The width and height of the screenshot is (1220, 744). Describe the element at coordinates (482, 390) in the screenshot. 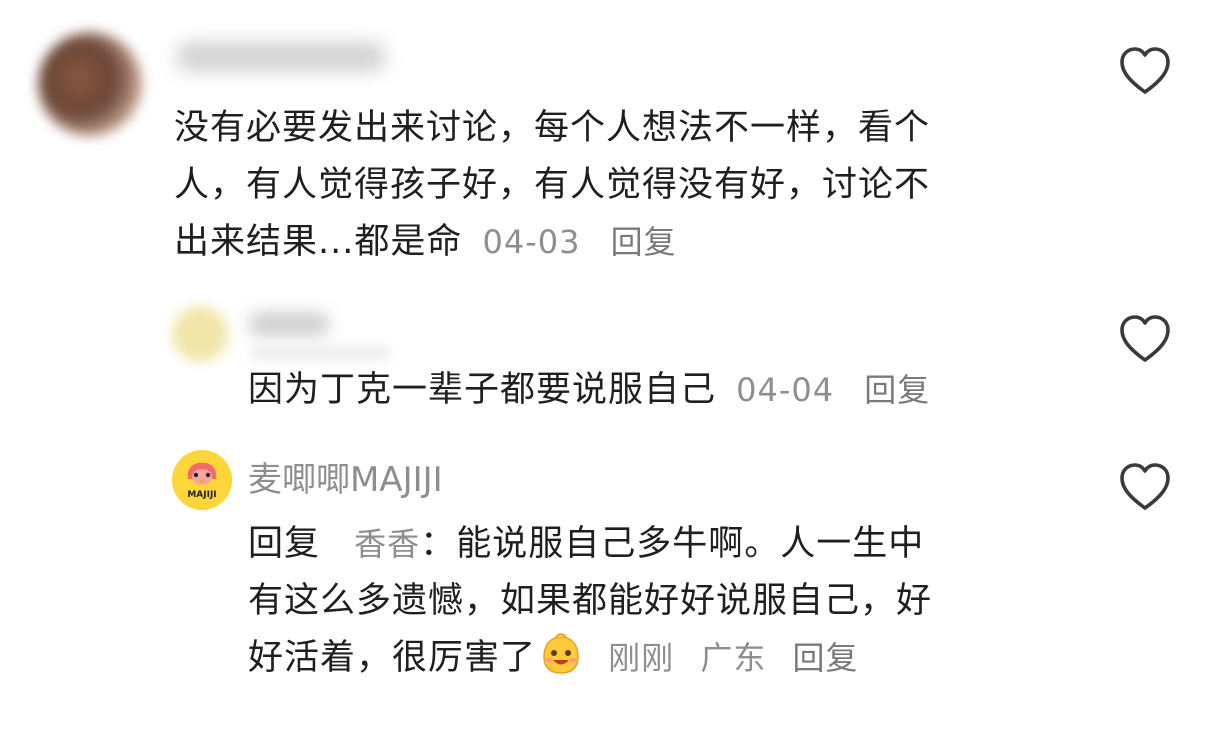

I see `comment-text: 因为丁克一辈子都要说服自己` at that location.